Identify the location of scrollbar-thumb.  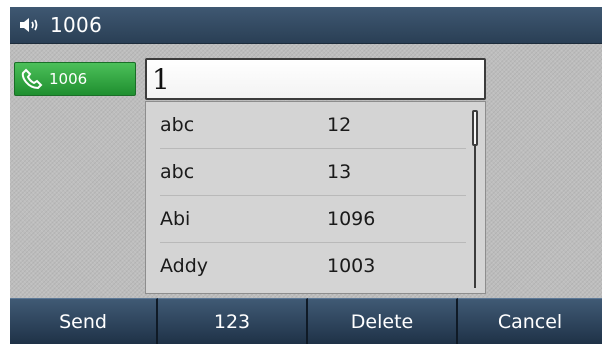
(475, 128).